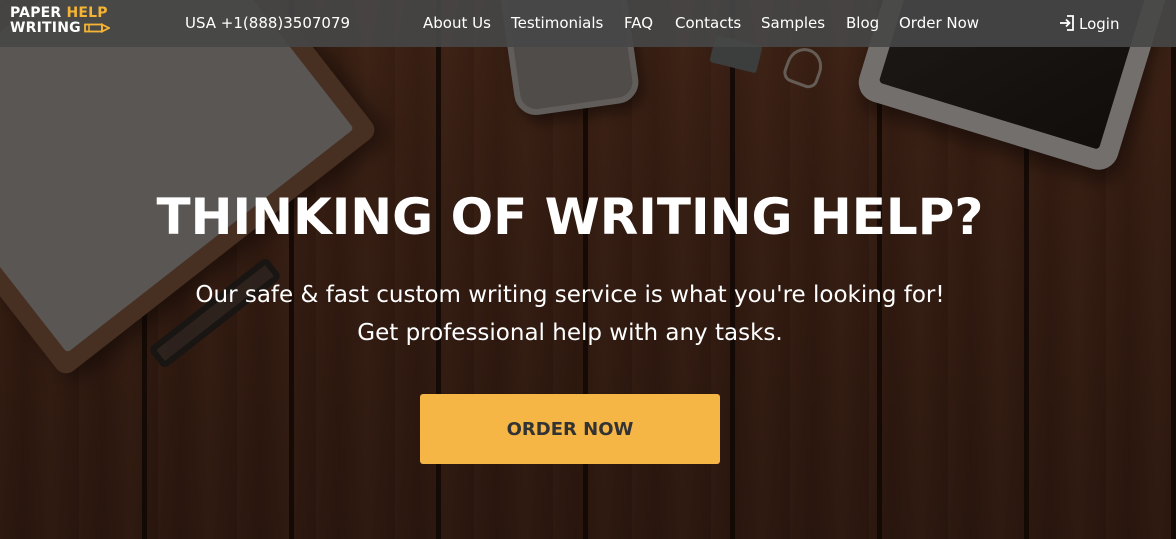 This screenshot has height=539, width=1176. What do you see at coordinates (45, 28) in the screenshot?
I see `logo-text-writing: WRITING` at bounding box center [45, 28].